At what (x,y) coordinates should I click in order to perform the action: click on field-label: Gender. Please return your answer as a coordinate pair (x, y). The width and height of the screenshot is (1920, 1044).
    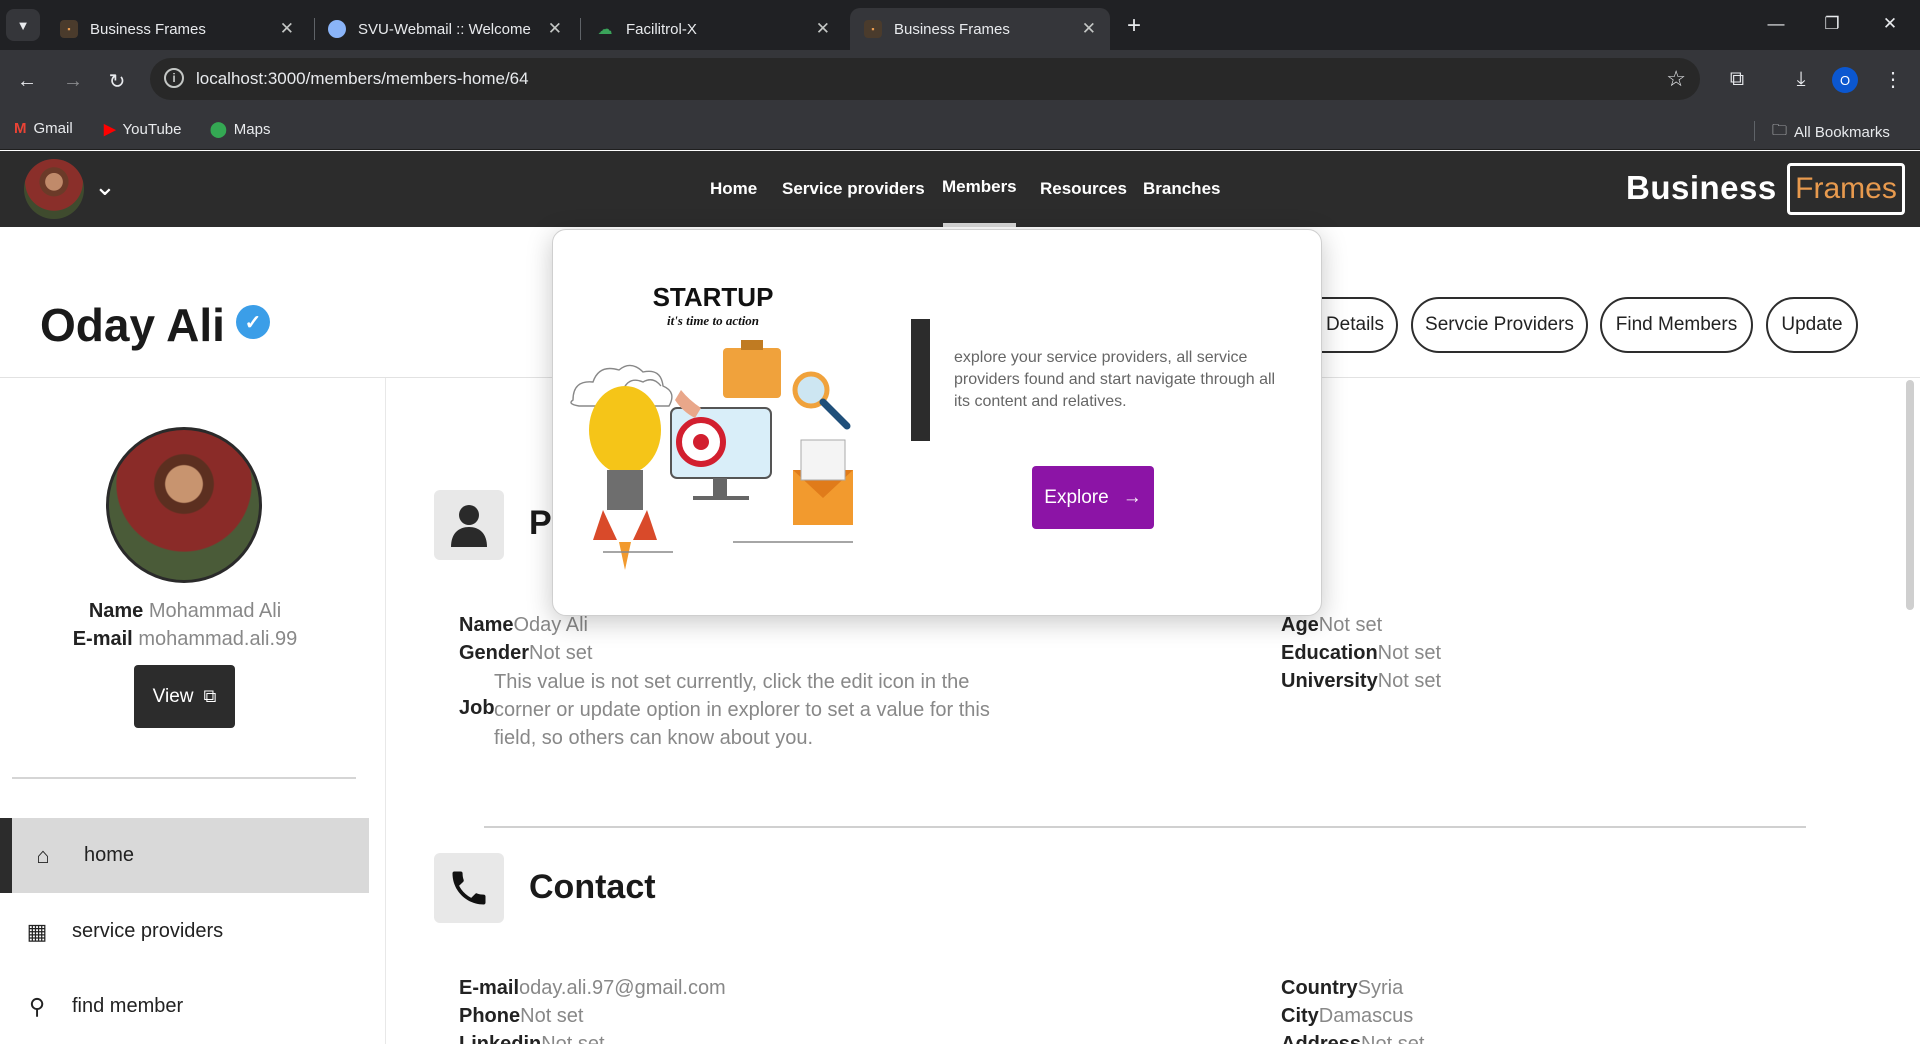
    Looking at the image, I should click on (494, 653).